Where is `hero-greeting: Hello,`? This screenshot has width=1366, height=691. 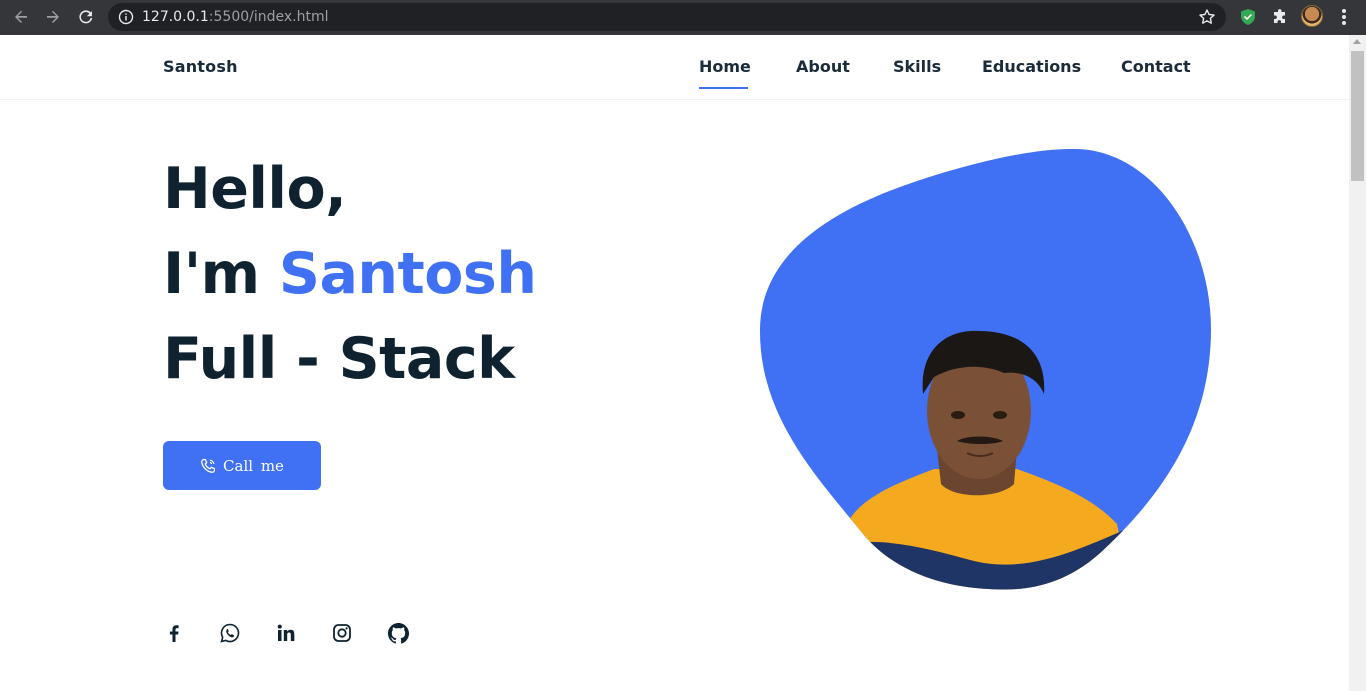
hero-greeting: Hello, is located at coordinates (255, 189).